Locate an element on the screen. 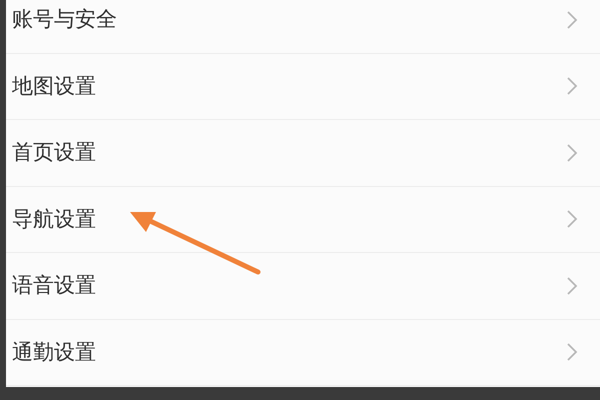 The image size is (600, 400). settings-label: 首页设置 is located at coordinates (54, 152).